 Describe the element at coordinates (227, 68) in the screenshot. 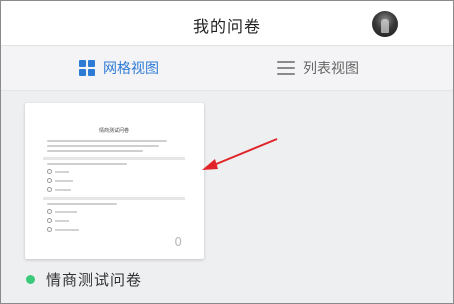

I see `view-switcher: 网格视图 列表视图` at that location.